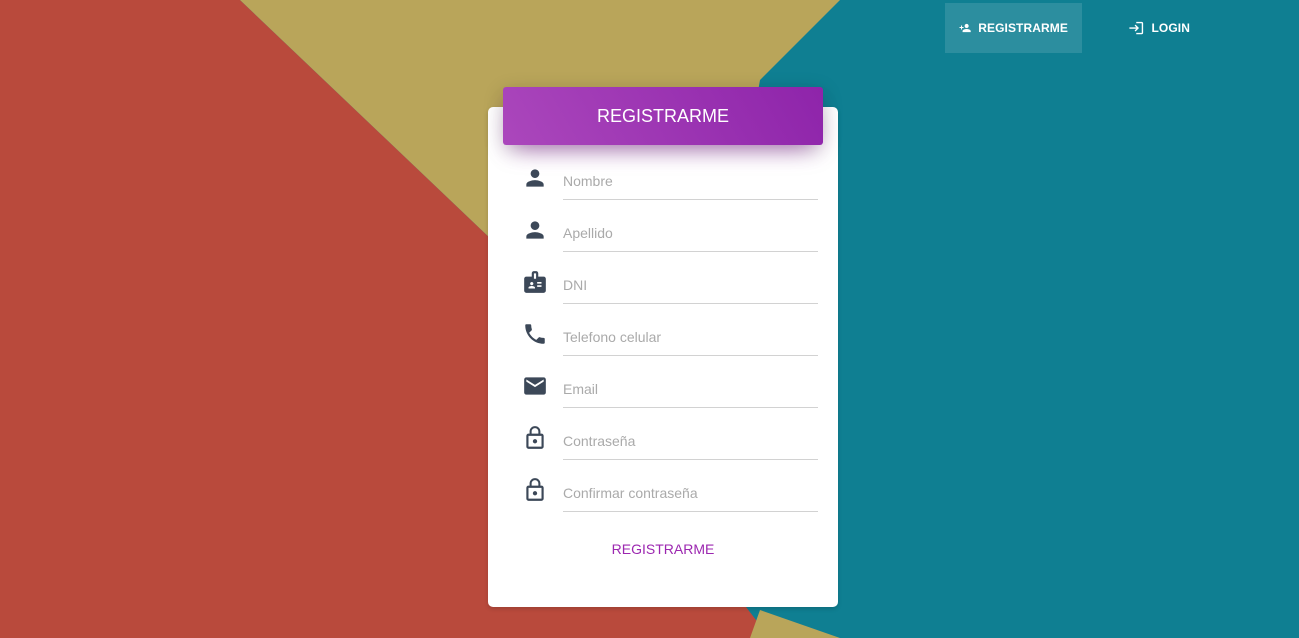  Describe the element at coordinates (690, 441) in the screenshot. I see `contrasena-input` at that location.